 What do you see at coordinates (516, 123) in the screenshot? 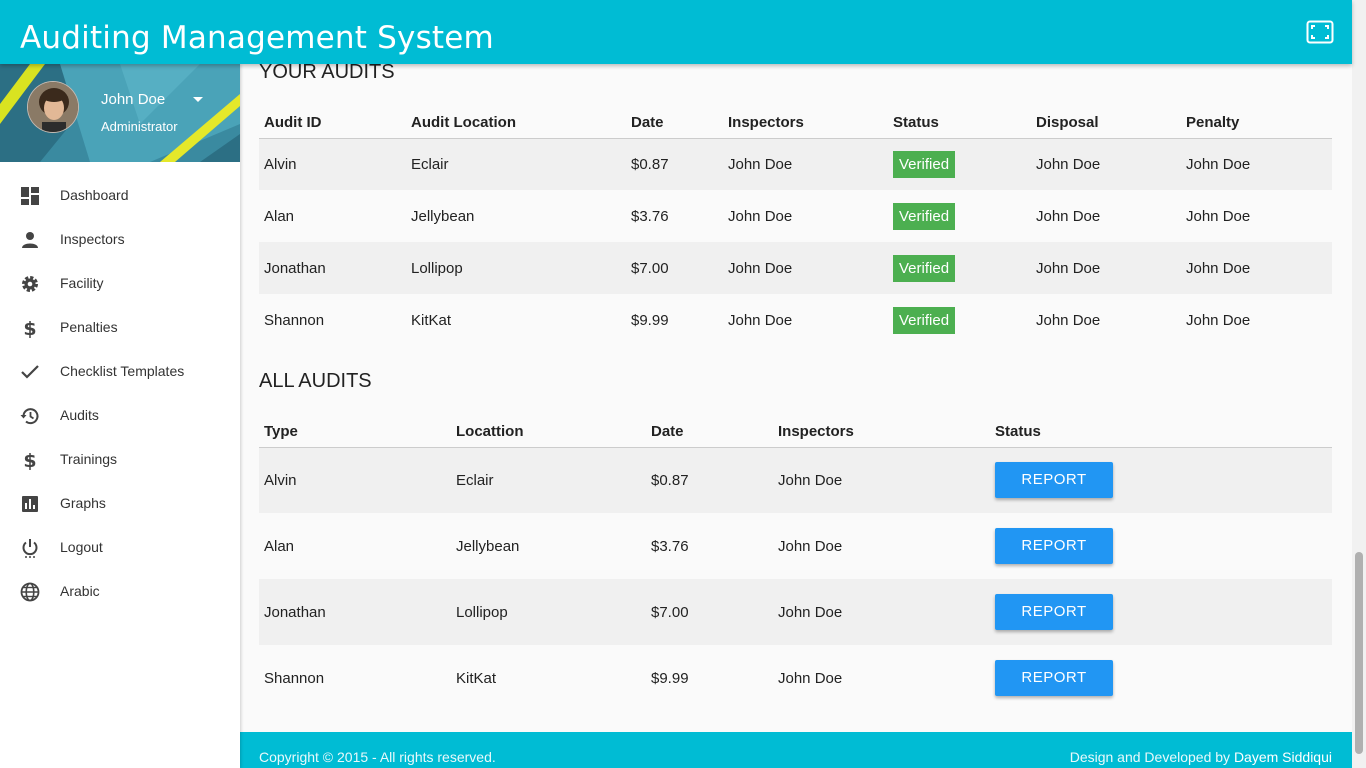
I see `column-header: Audit Location` at bounding box center [516, 123].